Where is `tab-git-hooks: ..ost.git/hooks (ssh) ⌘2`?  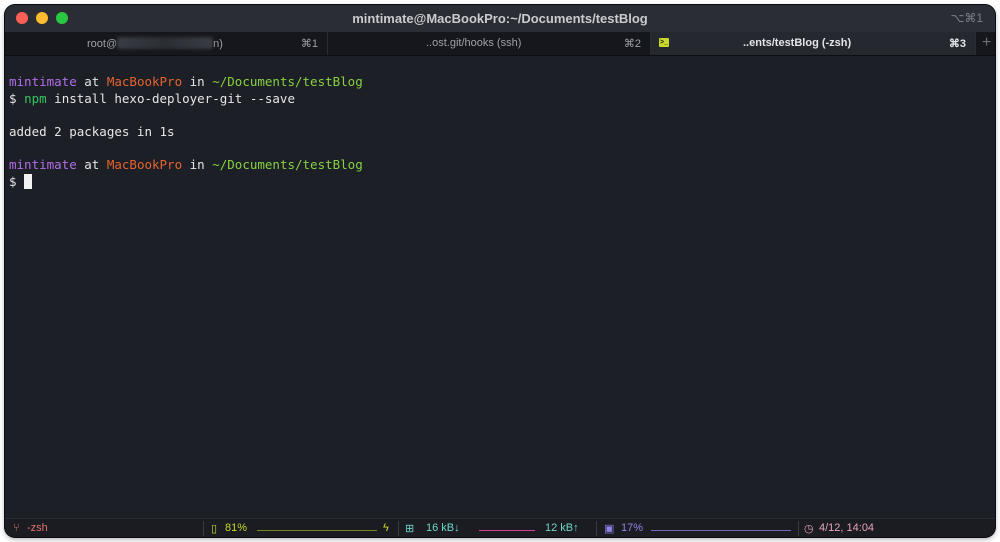
tab-git-hooks: ..ost.git/hooks (ssh) ⌘2 is located at coordinates (489, 43).